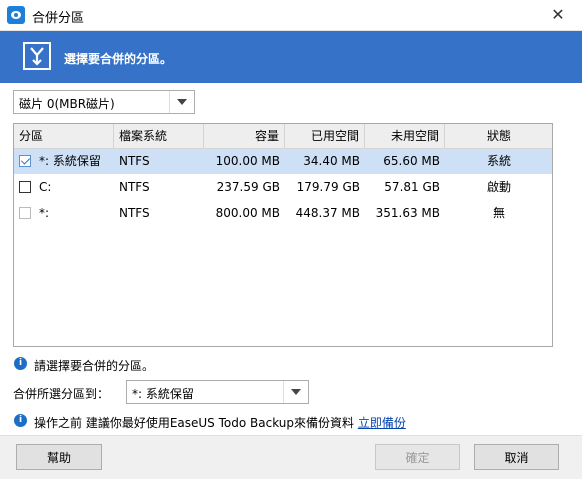 The image size is (582, 479). I want to click on table-header: 分區 檔案系統 容量 已用空間 未用空間 狀態, so click(283, 136).